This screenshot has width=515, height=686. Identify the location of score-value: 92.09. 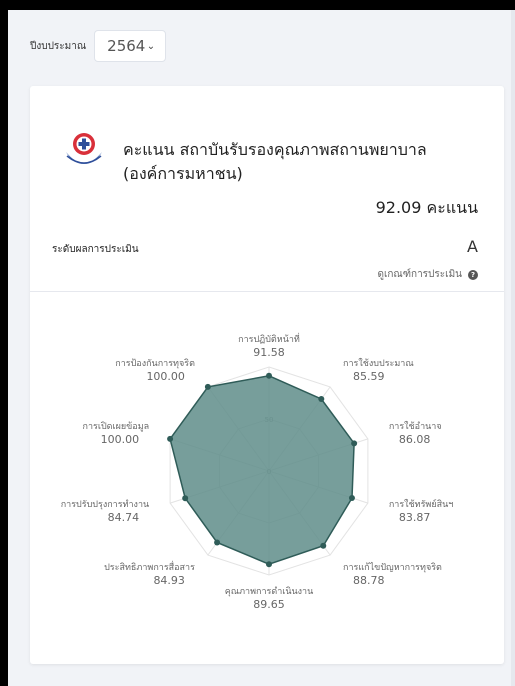
(398, 207).